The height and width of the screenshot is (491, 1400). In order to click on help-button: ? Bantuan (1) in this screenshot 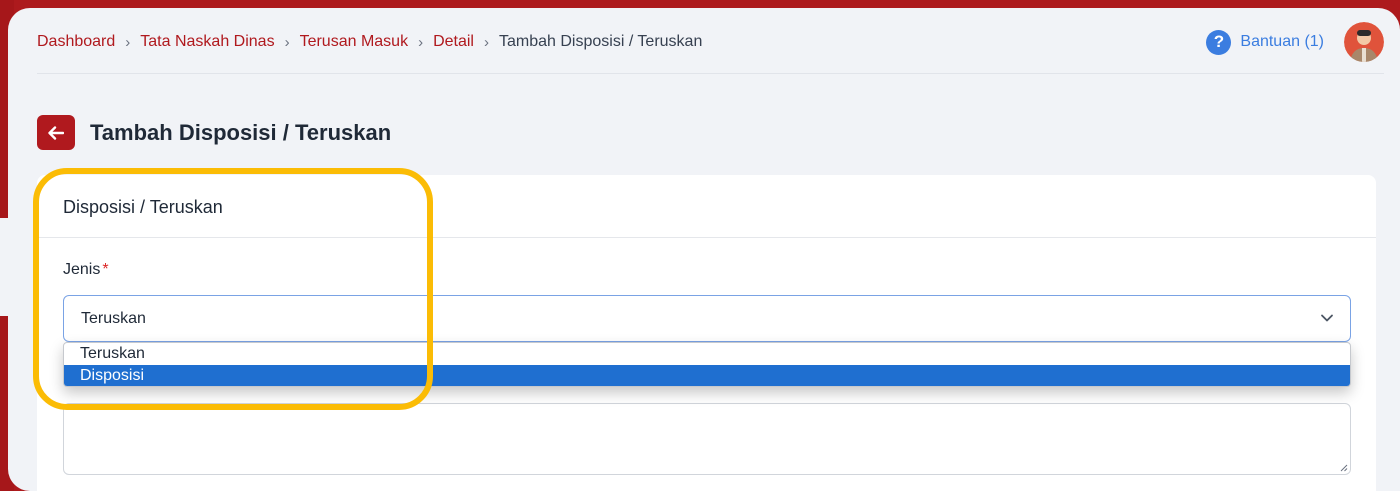, I will do `click(1265, 42)`.